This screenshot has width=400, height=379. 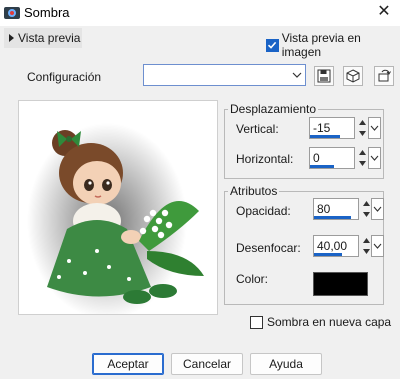 What do you see at coordinates (325, 136) in the screenshot?
I see `vertical-slider-bar` at bounding box center [325, 136].